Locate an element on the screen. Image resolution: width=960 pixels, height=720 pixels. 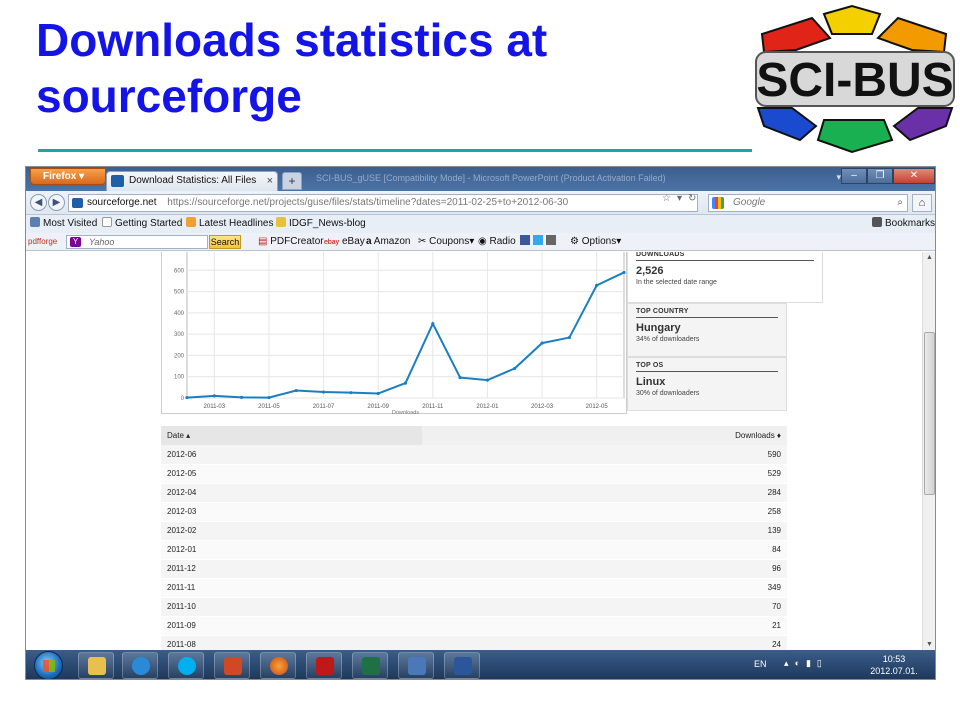
top-country-sub: 34% of downloaders is located at coordinates (668, 339).